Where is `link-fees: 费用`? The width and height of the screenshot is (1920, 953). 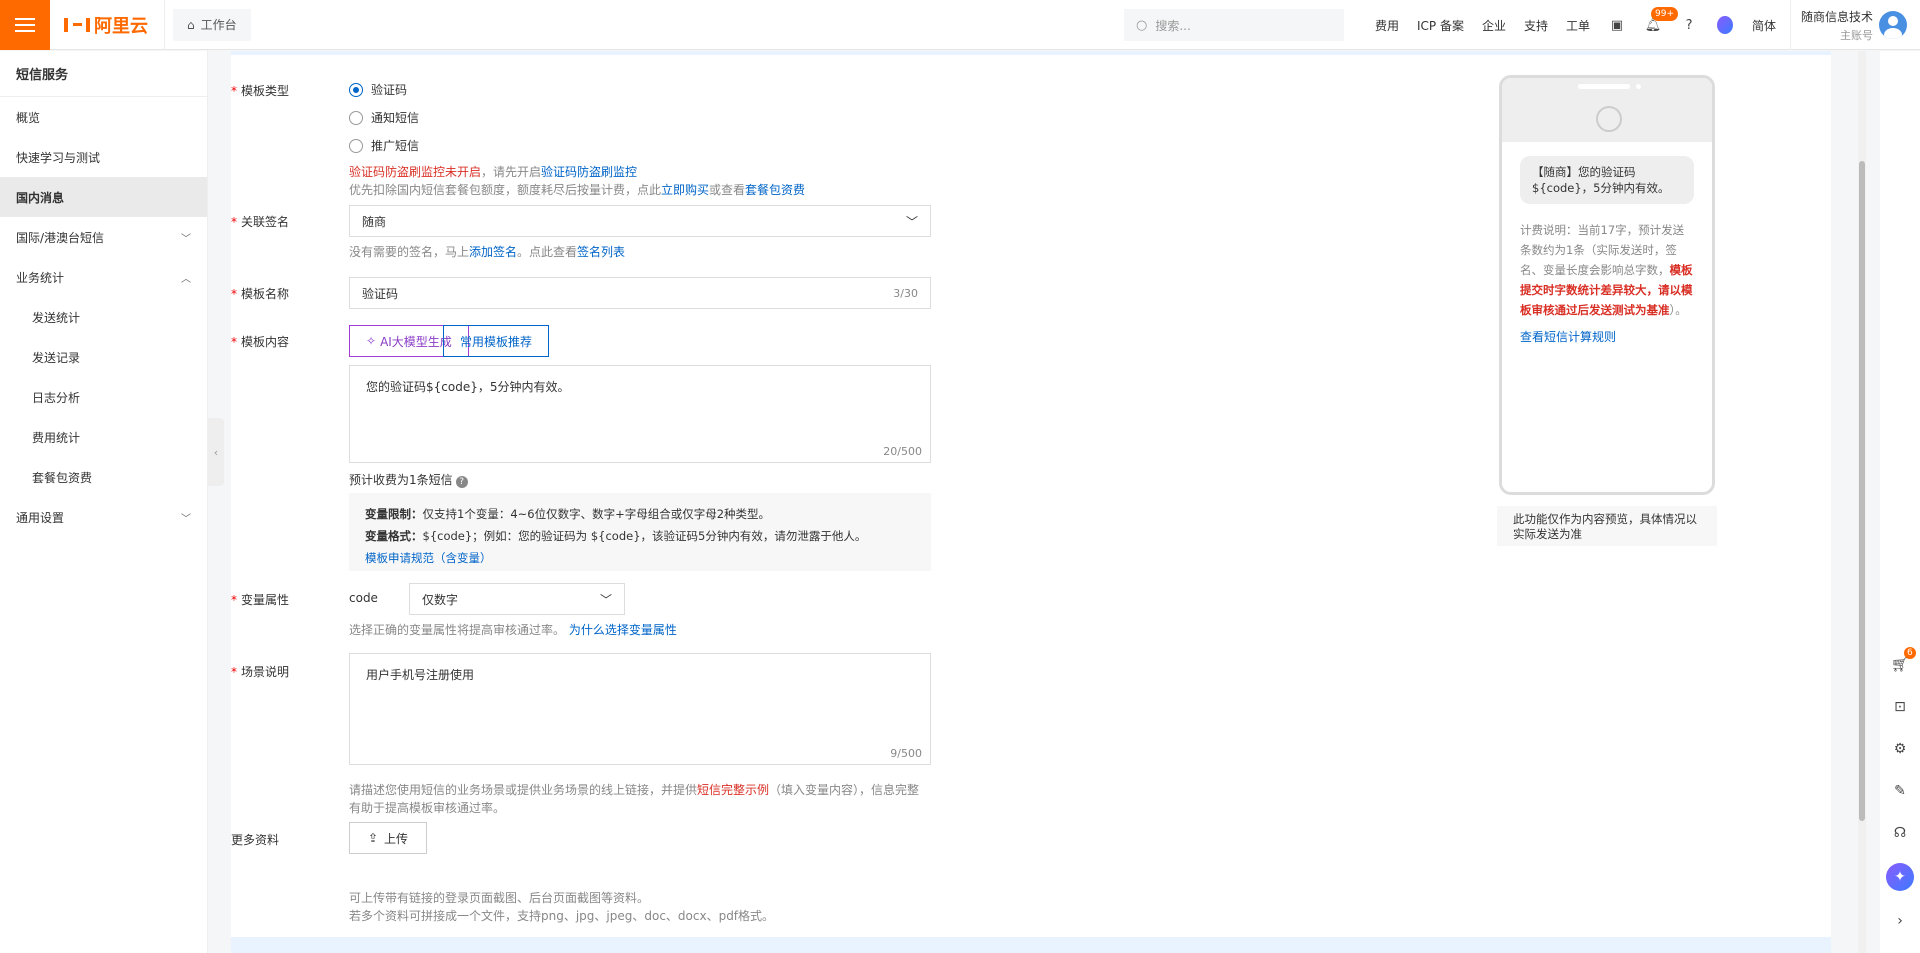 link-fees: 费用 is located at coordinates (1387, 25).